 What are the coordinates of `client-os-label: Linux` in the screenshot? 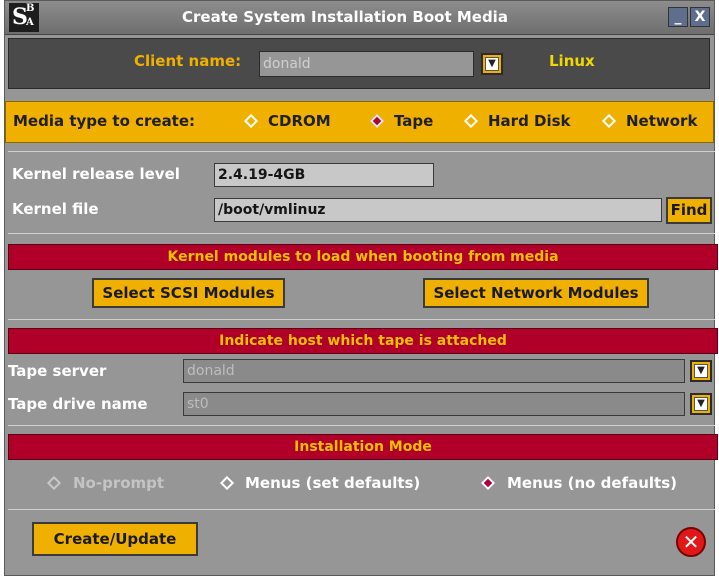 It's located at (572, 61).